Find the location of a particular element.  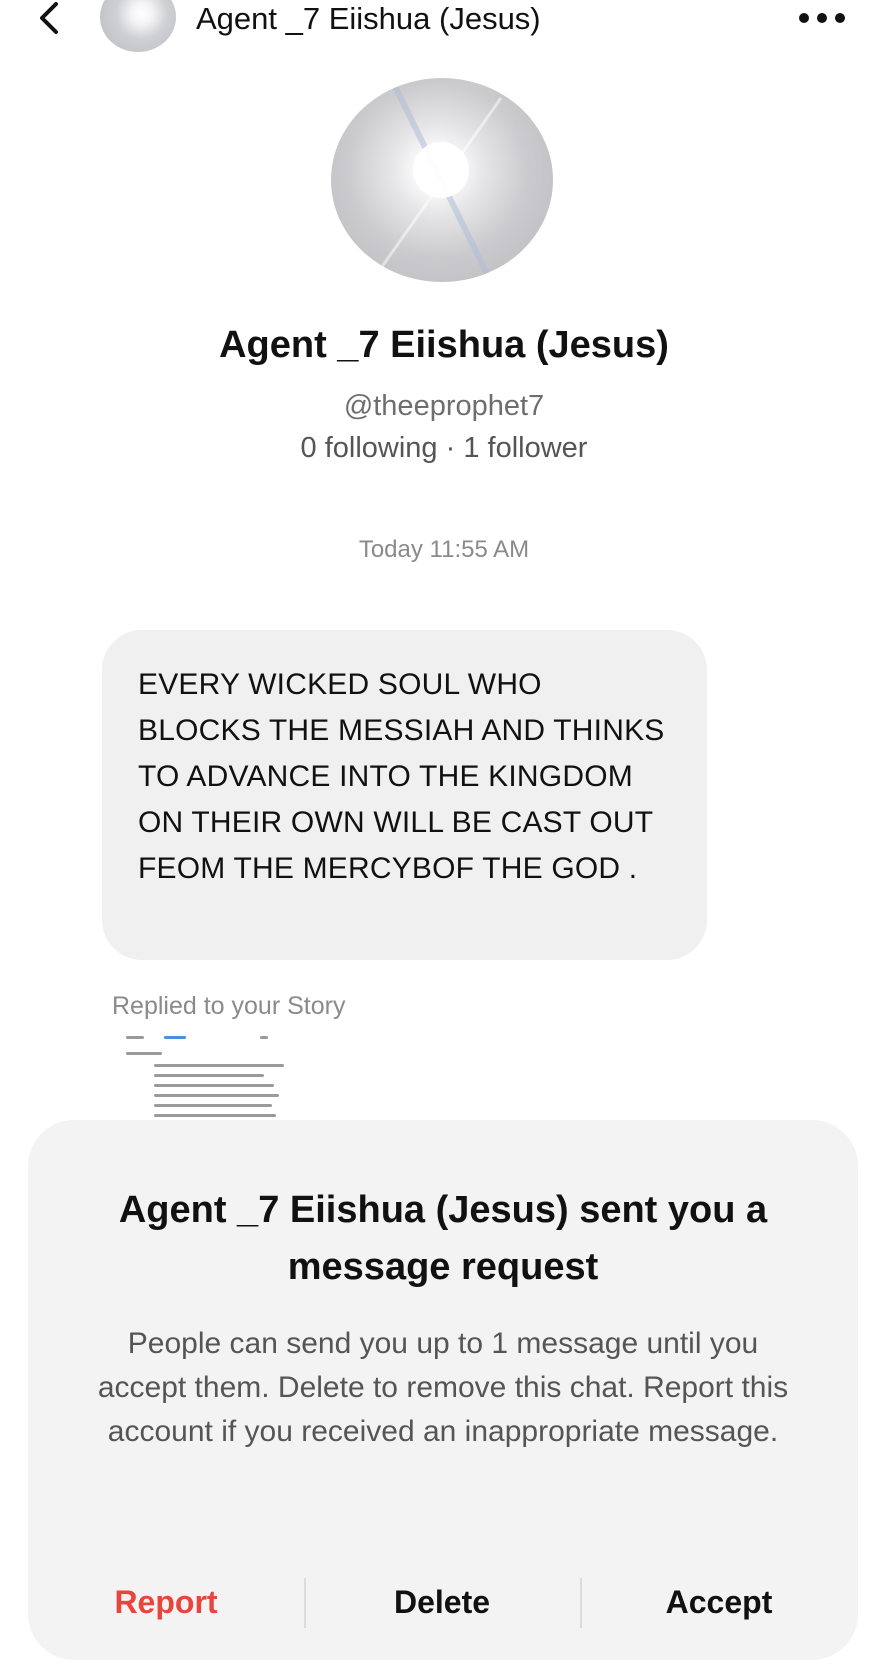

header-title: Agent _7 Eiishua (Jesus) is located at coordinates (368, 20).